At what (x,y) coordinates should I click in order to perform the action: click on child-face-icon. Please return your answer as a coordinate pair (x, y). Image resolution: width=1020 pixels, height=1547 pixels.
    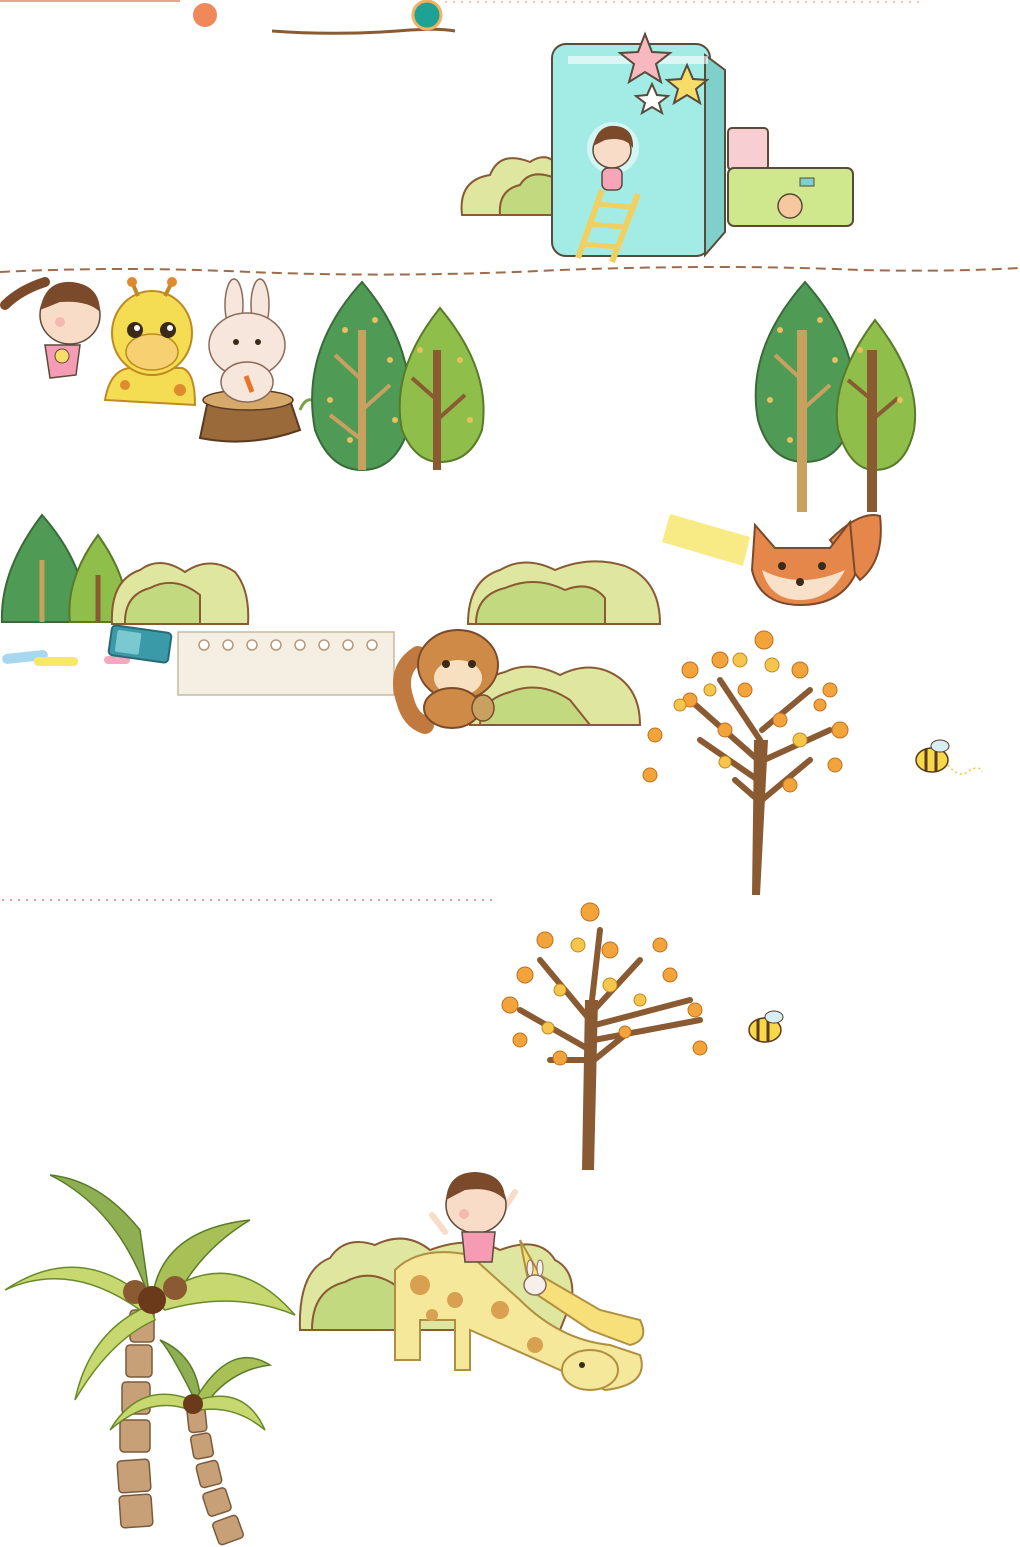
    Looking at the image, I should click on (790, 206).